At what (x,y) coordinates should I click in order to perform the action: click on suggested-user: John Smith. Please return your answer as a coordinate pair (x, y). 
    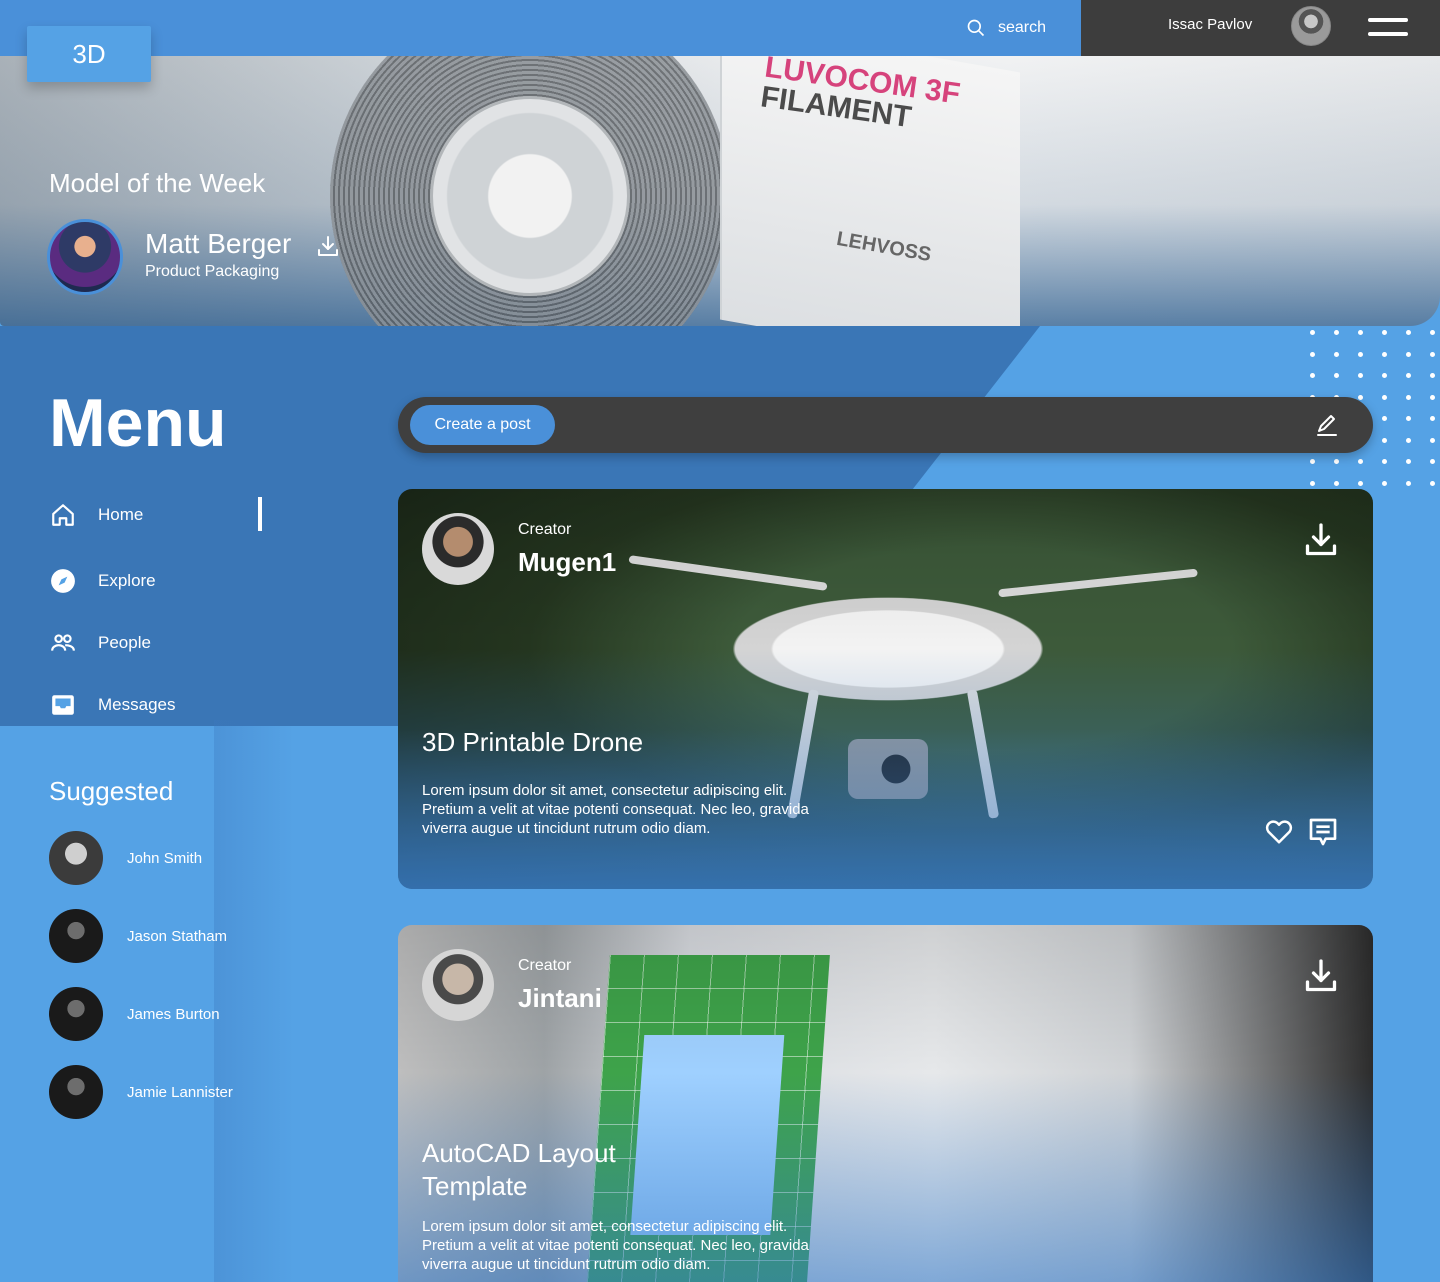
    Looking at the image, I should click on (125, 858).